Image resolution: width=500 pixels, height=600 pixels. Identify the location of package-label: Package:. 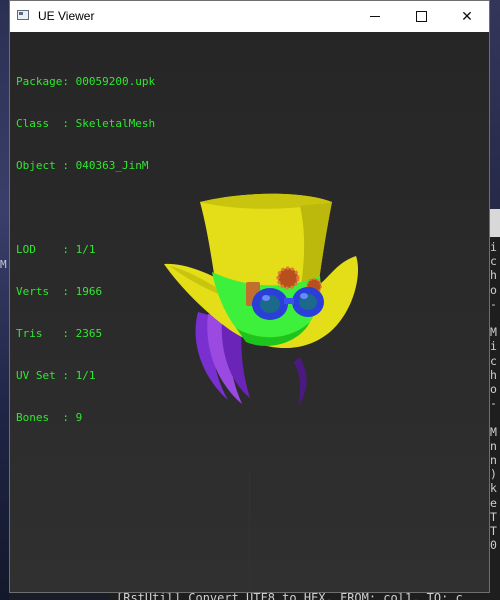
(42, 81).